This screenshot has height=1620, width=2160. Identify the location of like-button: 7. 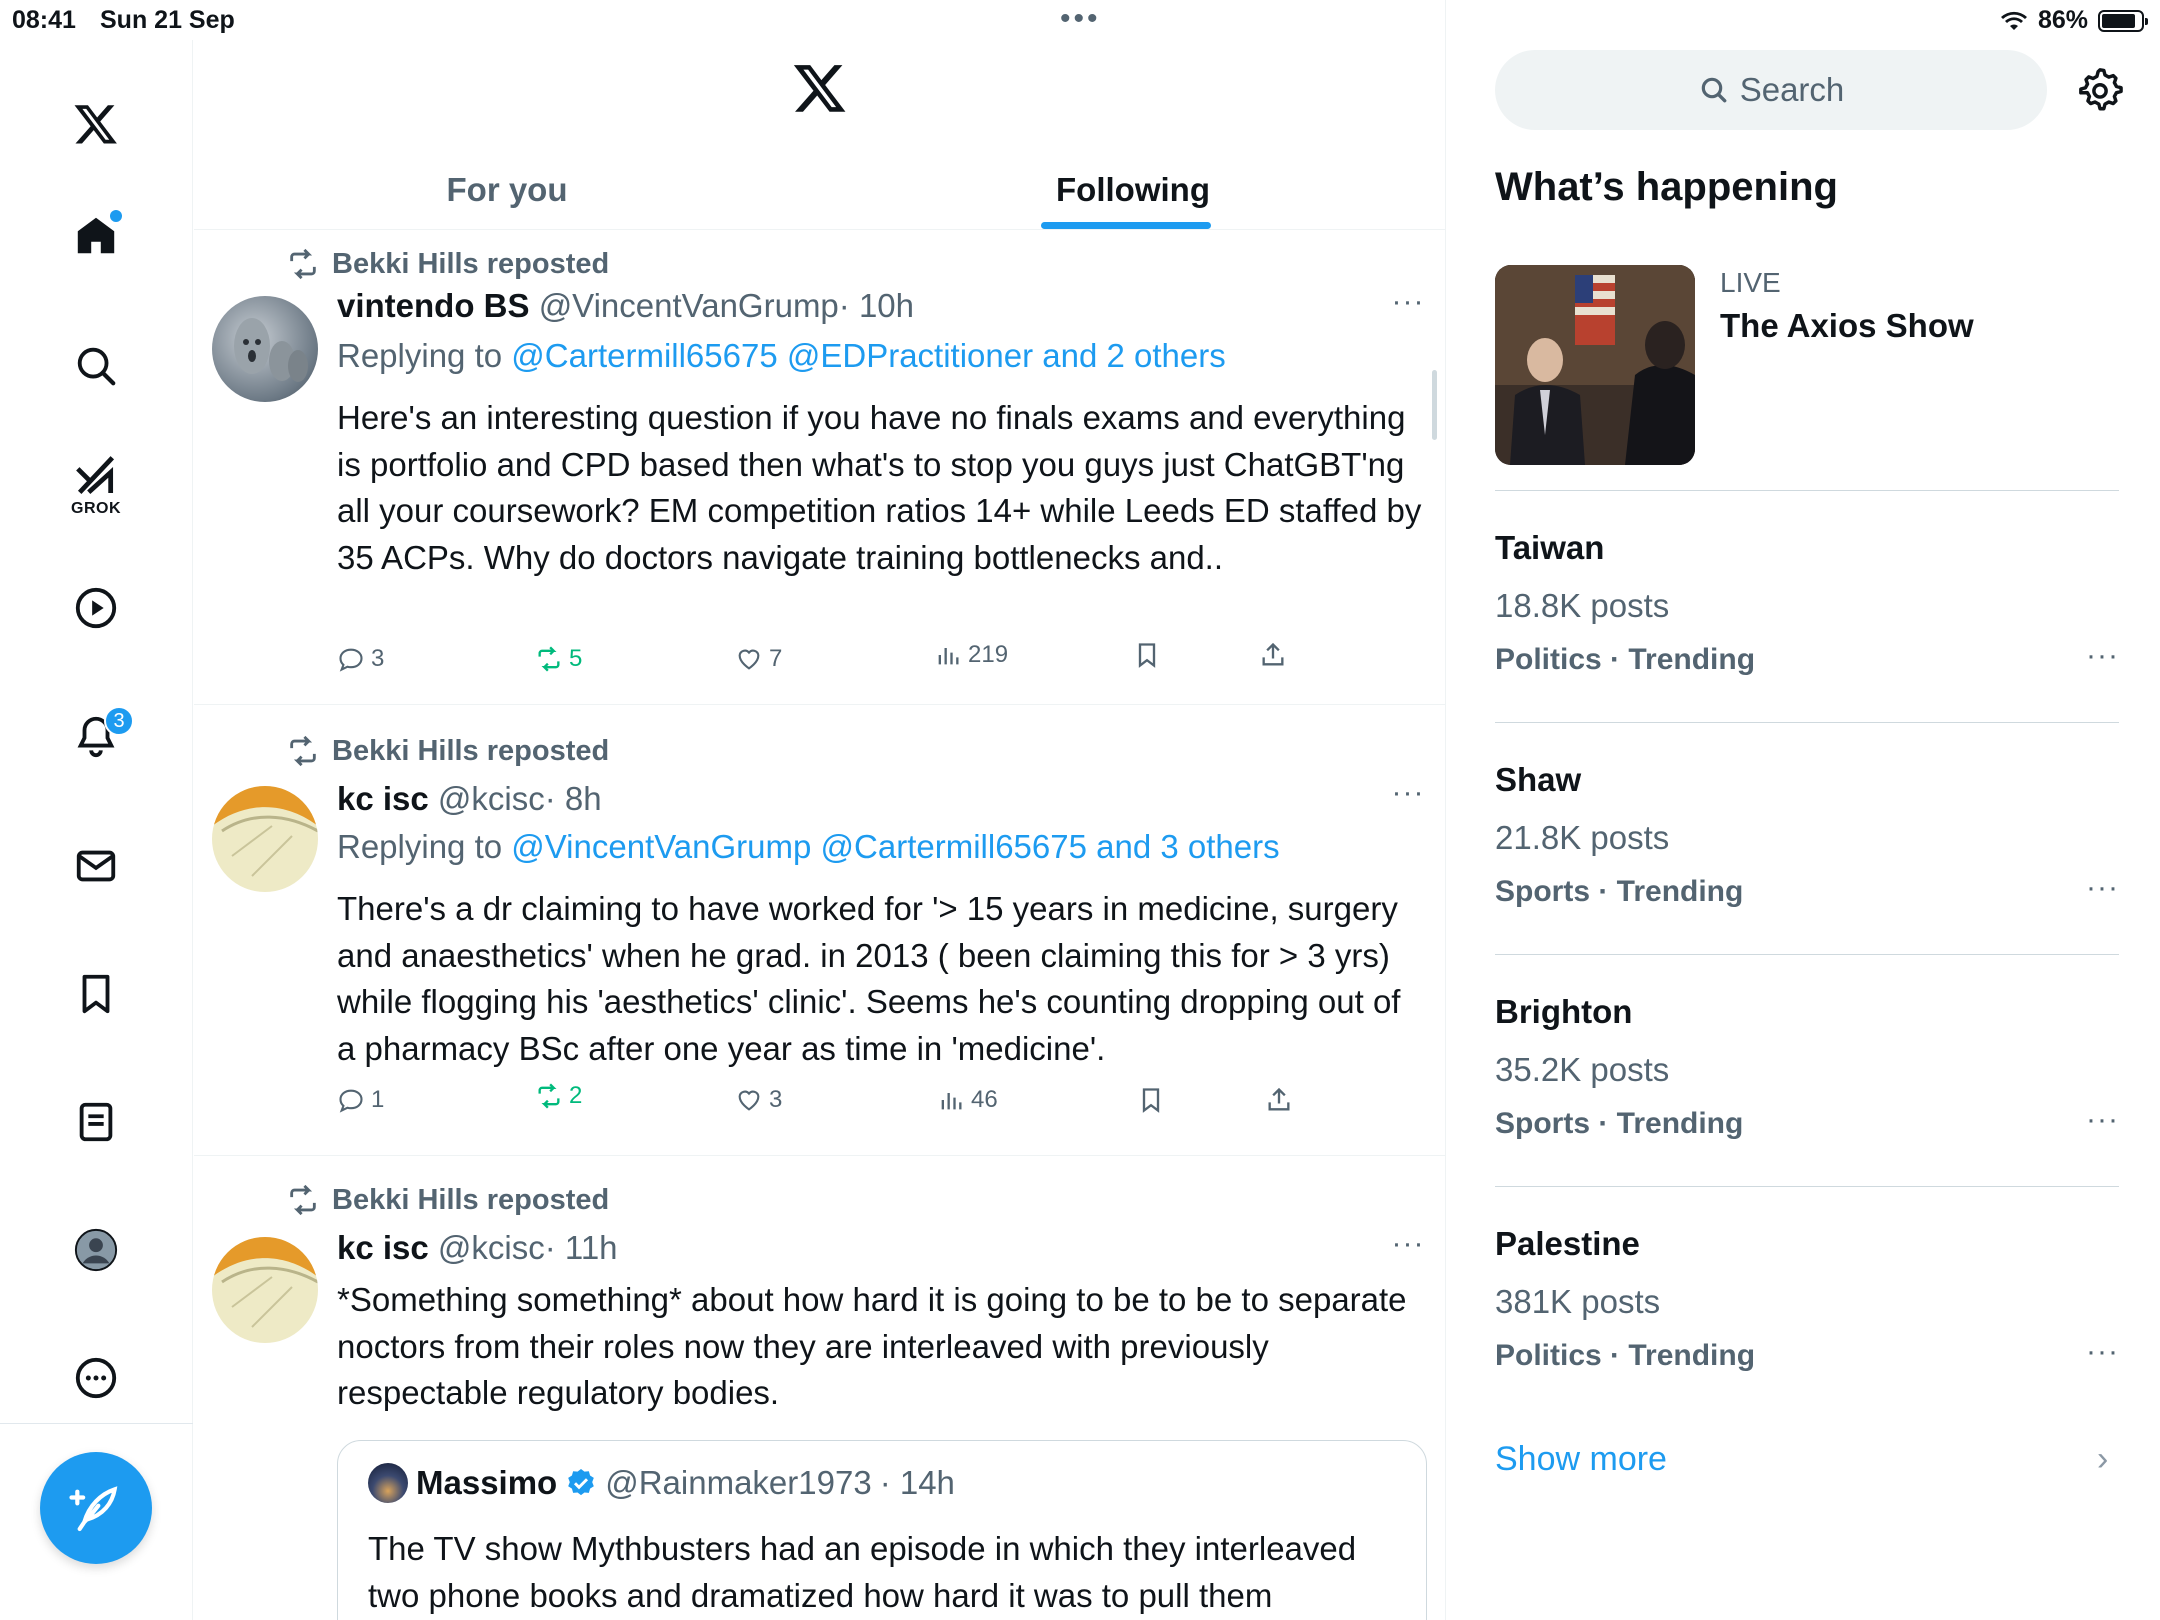
(758, 659).